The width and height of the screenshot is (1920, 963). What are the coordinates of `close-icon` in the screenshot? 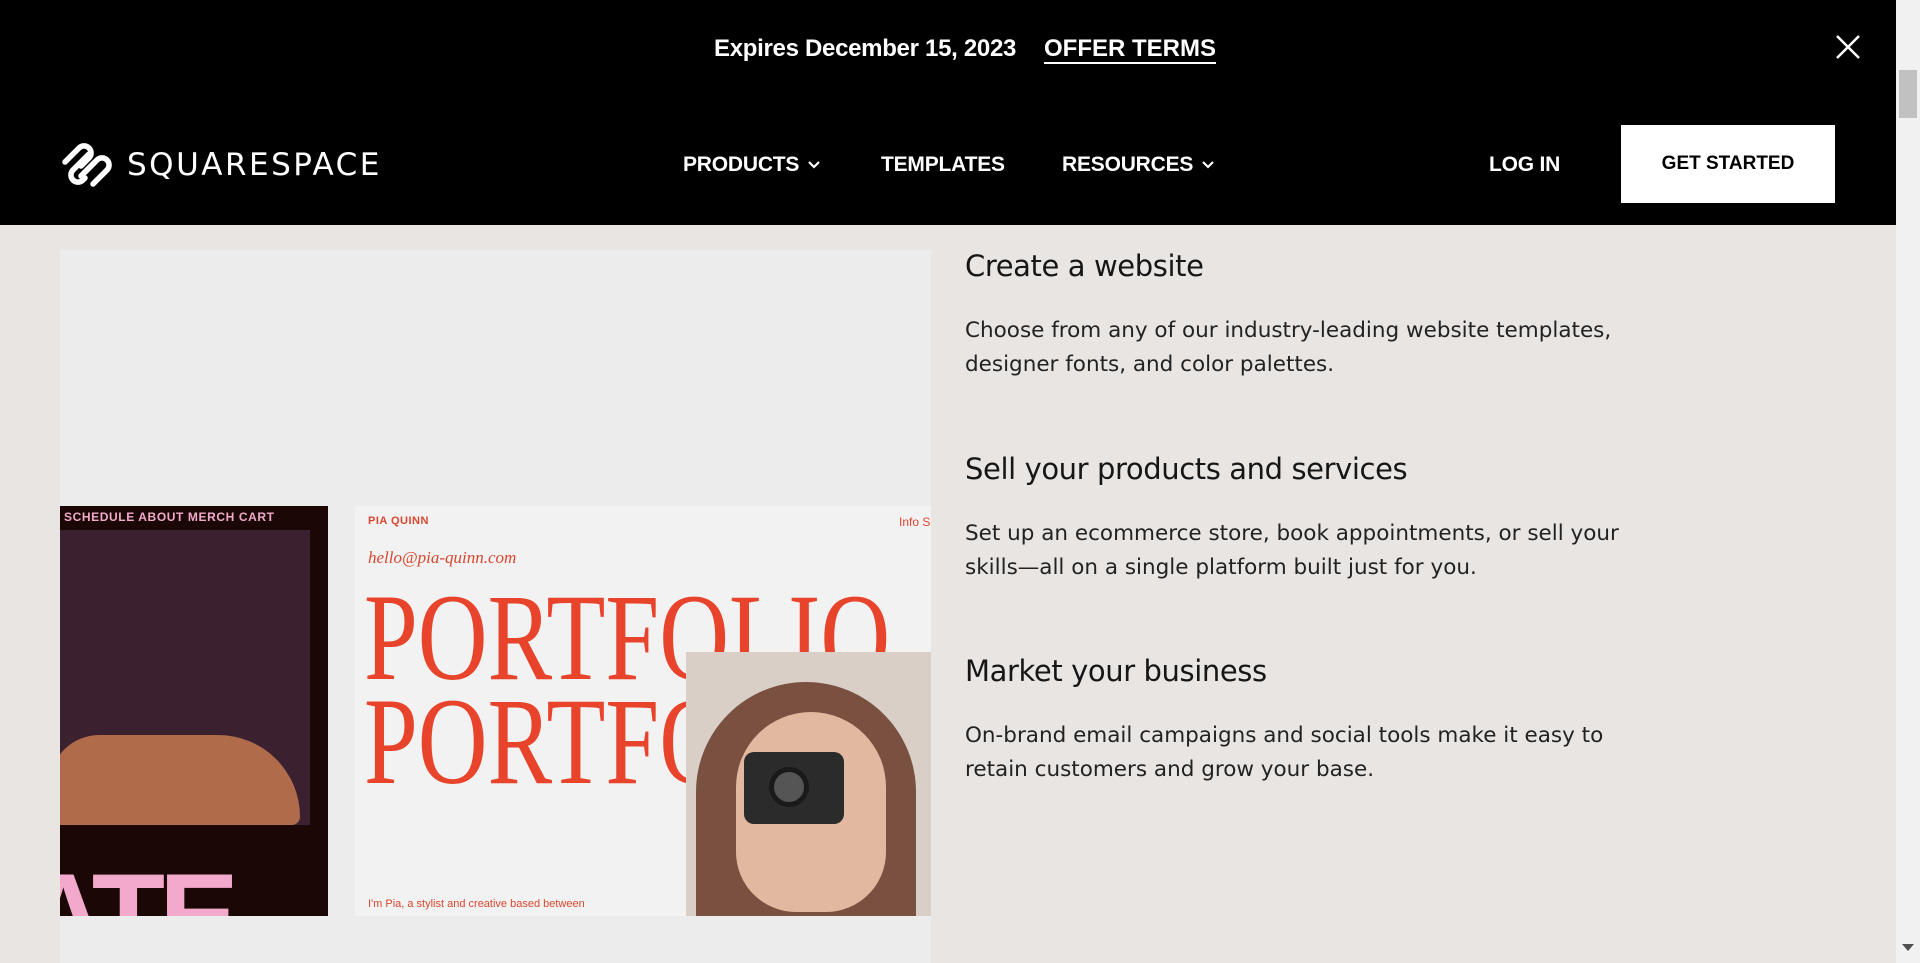 It's located at (1848, 47).